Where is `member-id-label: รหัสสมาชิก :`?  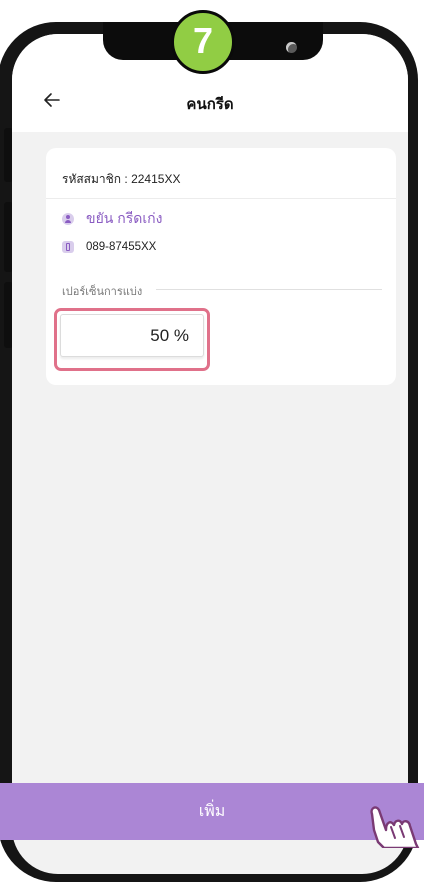
member-id-label: รหัสสมาชิก : is located at coordinates (95, 179).